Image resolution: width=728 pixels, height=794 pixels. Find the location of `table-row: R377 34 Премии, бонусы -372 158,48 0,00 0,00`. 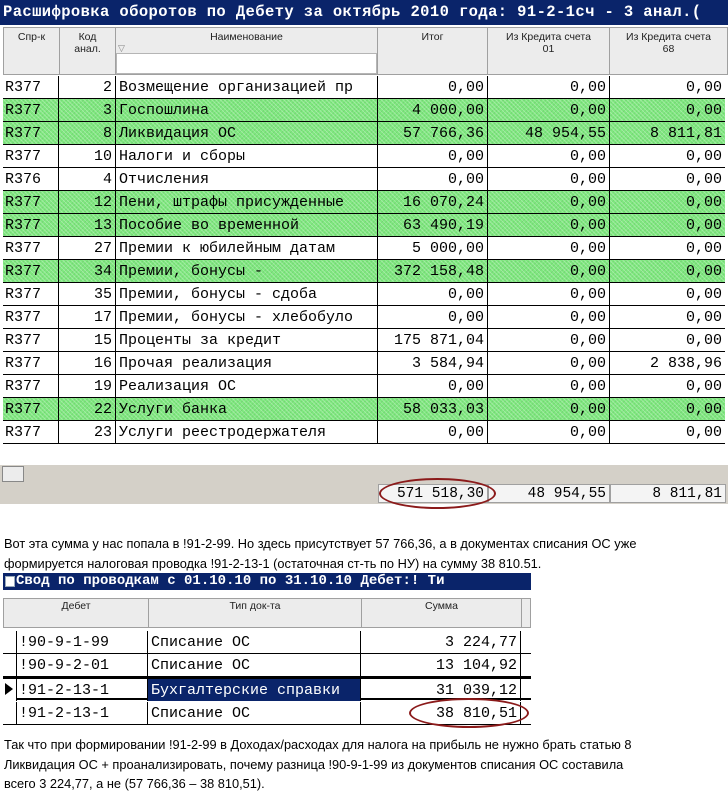

table-row: R377 34 Премии, бонусы -372 158,48 0,00 0,00 is located at coordinates (364, 271).